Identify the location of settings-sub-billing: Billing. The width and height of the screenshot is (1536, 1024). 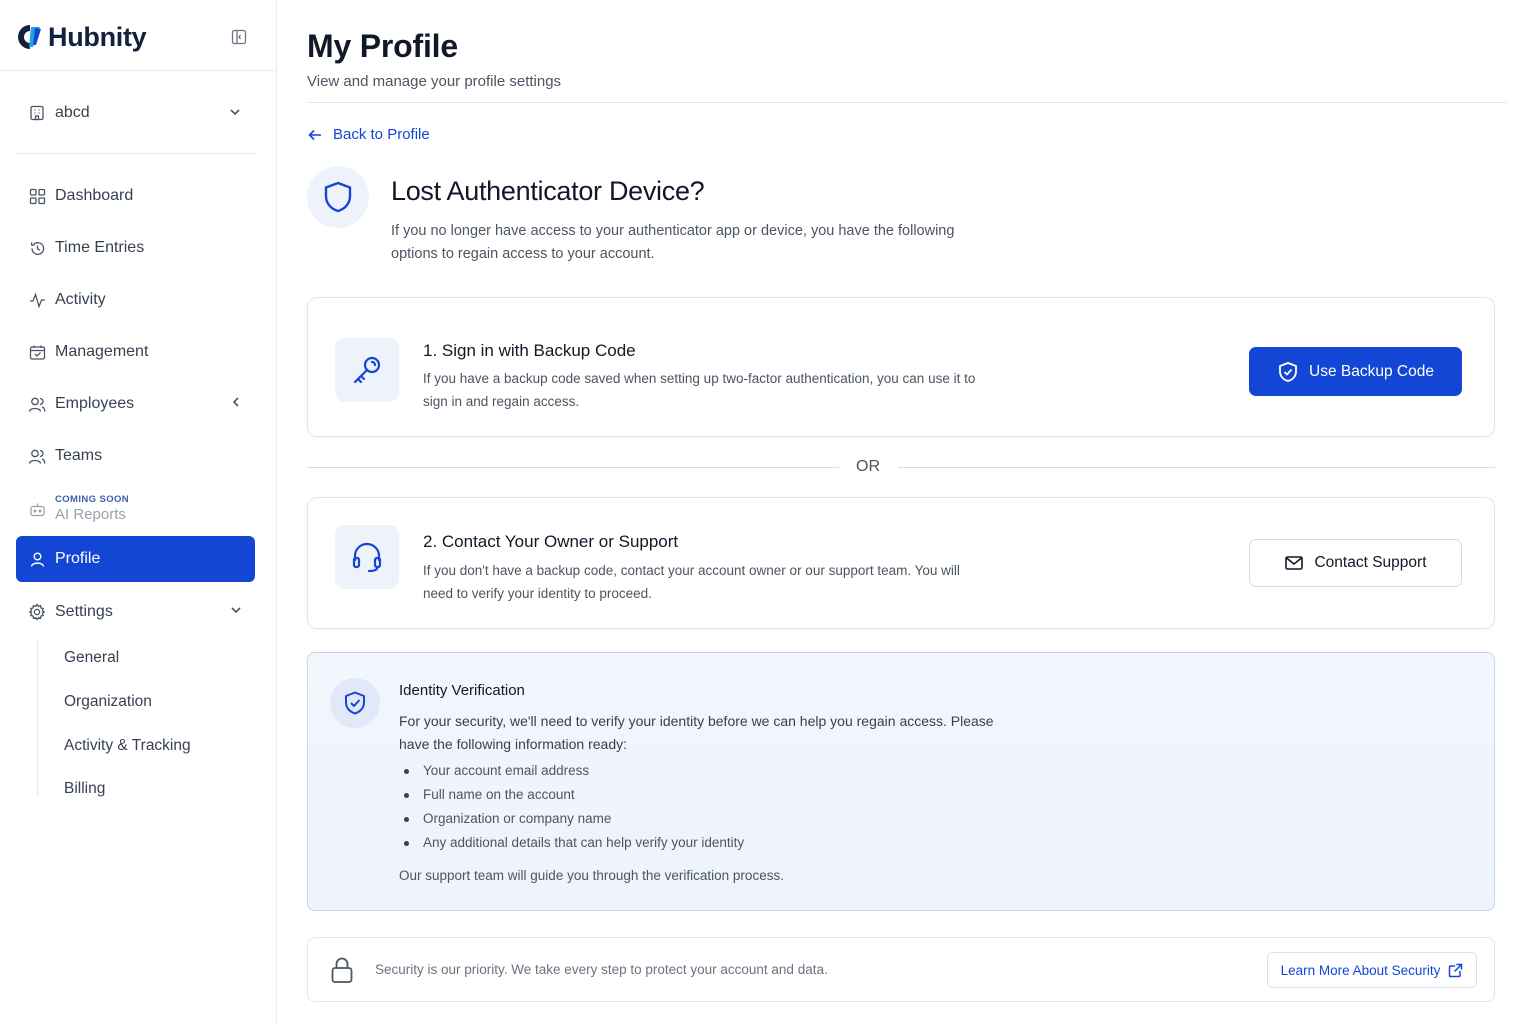
(148, 789).